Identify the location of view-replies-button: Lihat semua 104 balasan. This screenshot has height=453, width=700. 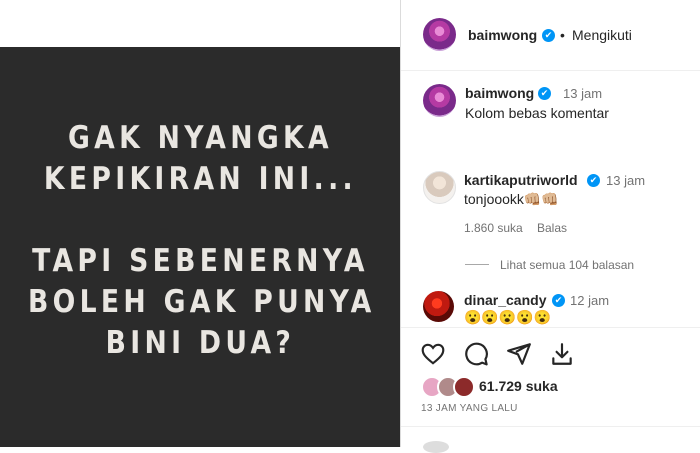
(567, 265).